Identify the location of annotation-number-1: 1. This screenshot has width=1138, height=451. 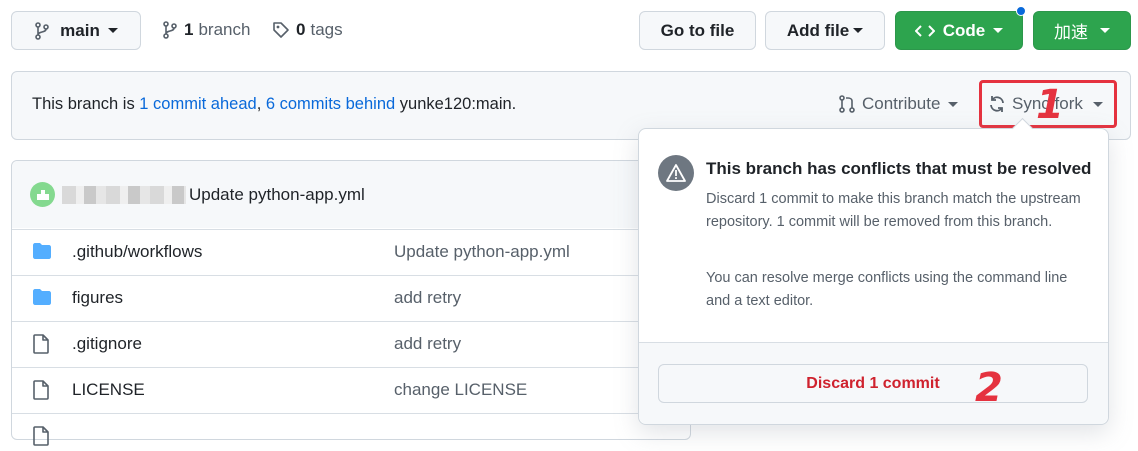
(1050, 105).